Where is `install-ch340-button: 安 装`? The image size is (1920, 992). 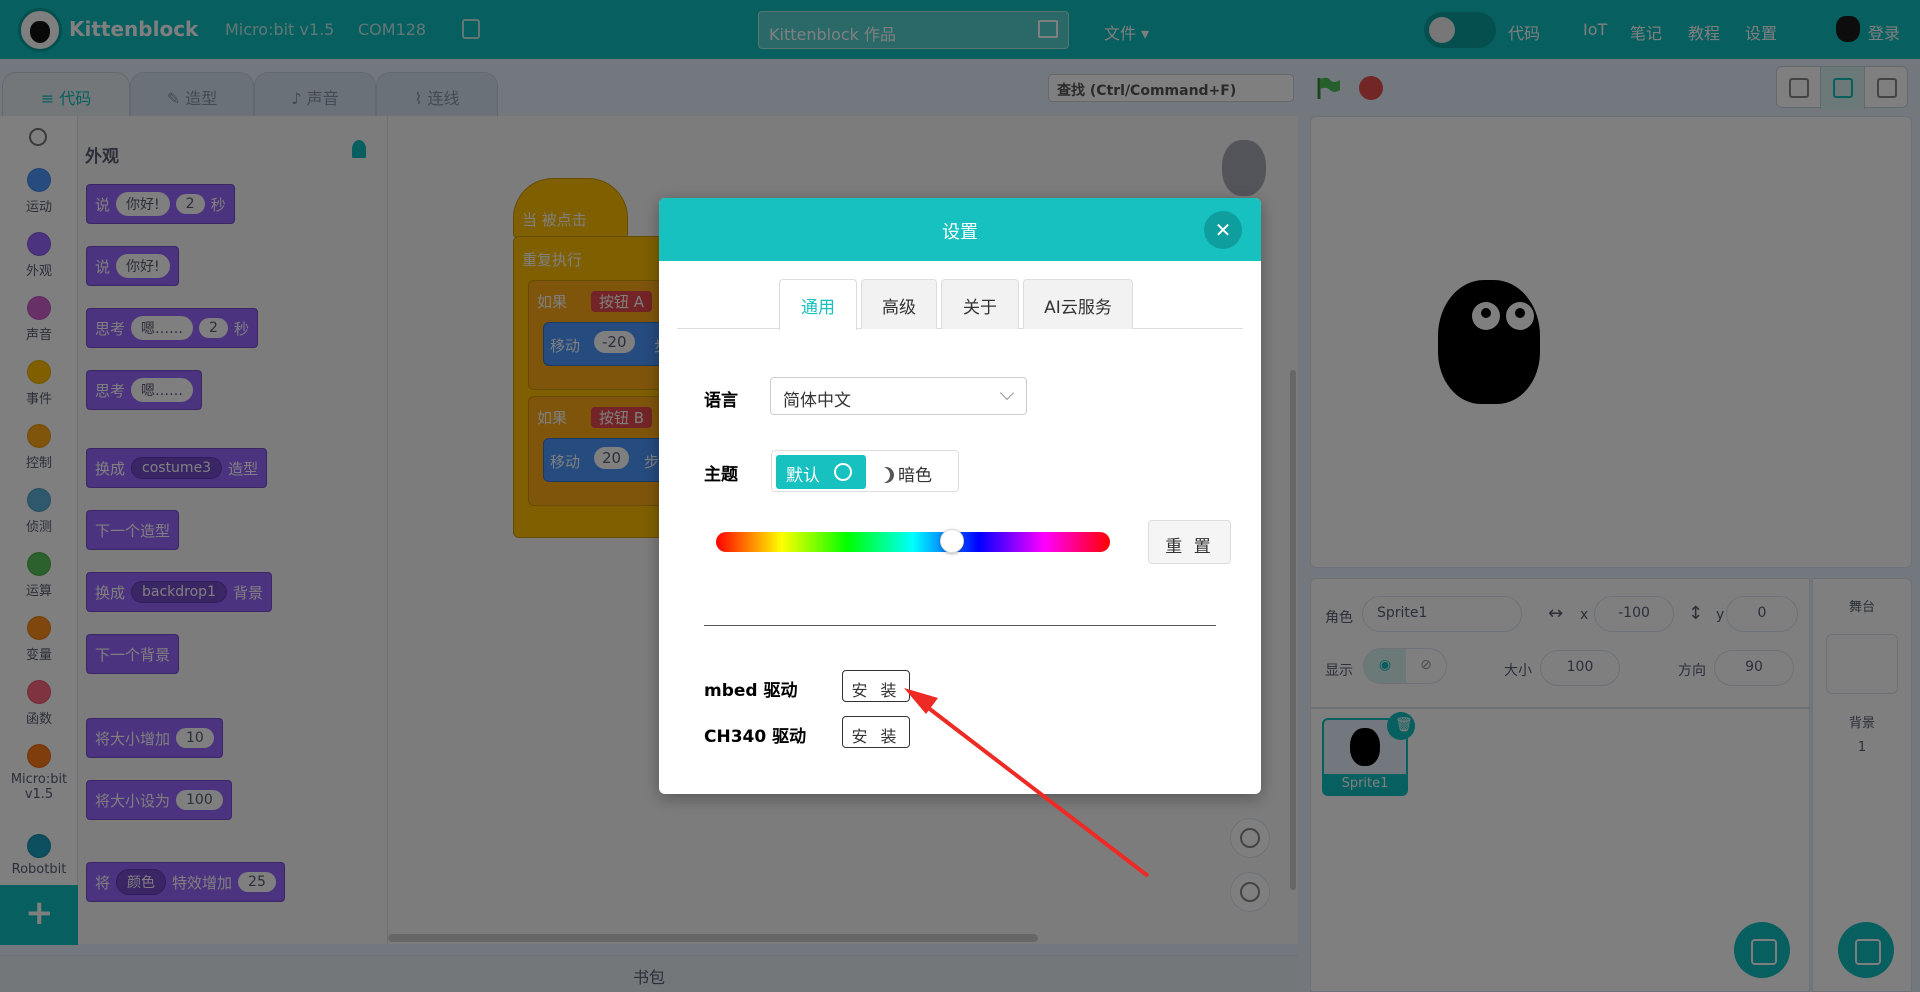 install-ch340-button: 安 装 is located at coordinates (876, 732).